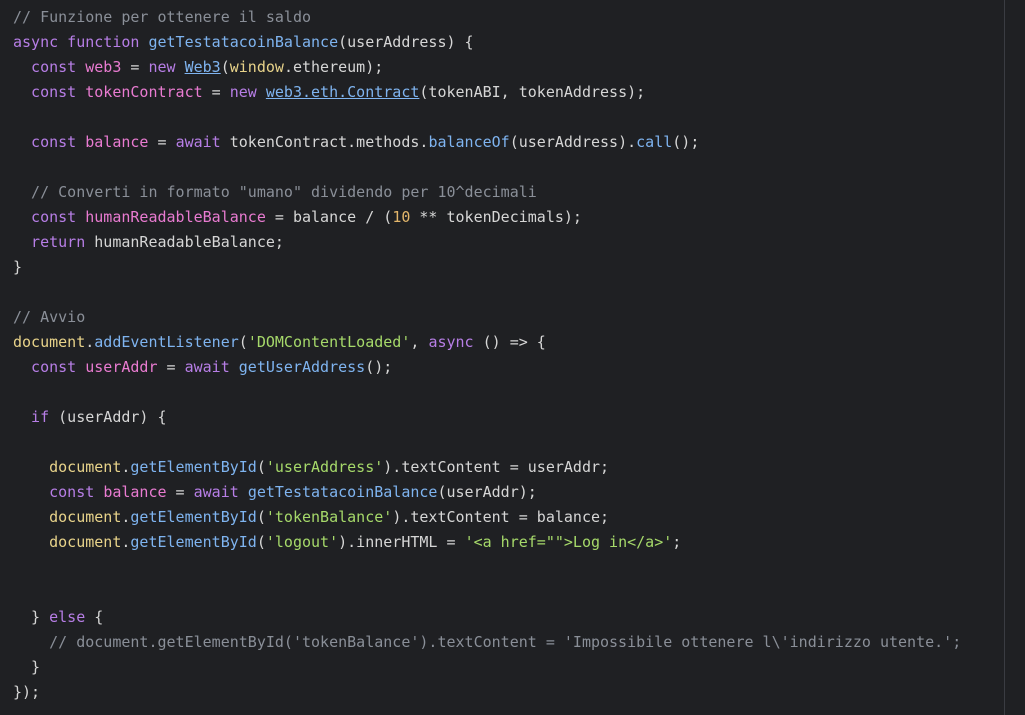  What do you see at coordinates (487, 17) in the screenshot?
I see `code-line: // Funzione per ottenere il saldo` at bounding box center [487, 17].